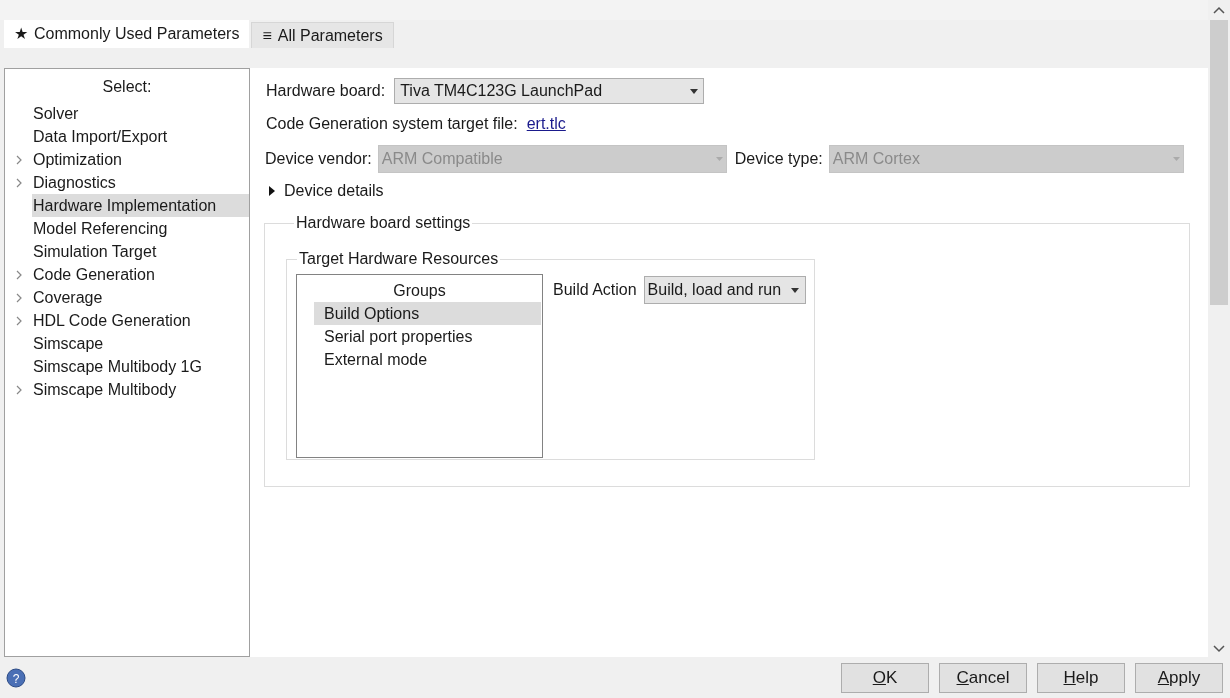 The image size is (1230, 698). I want to click on tree-item: Hardware Implementation, so click(140, 205).